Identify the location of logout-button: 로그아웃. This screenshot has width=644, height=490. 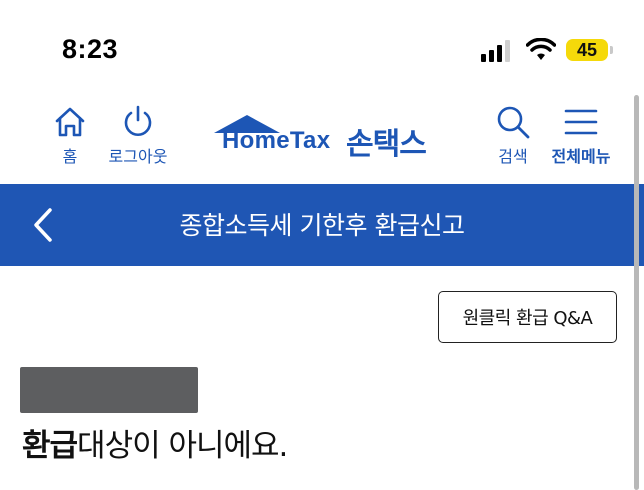
(138, 136).